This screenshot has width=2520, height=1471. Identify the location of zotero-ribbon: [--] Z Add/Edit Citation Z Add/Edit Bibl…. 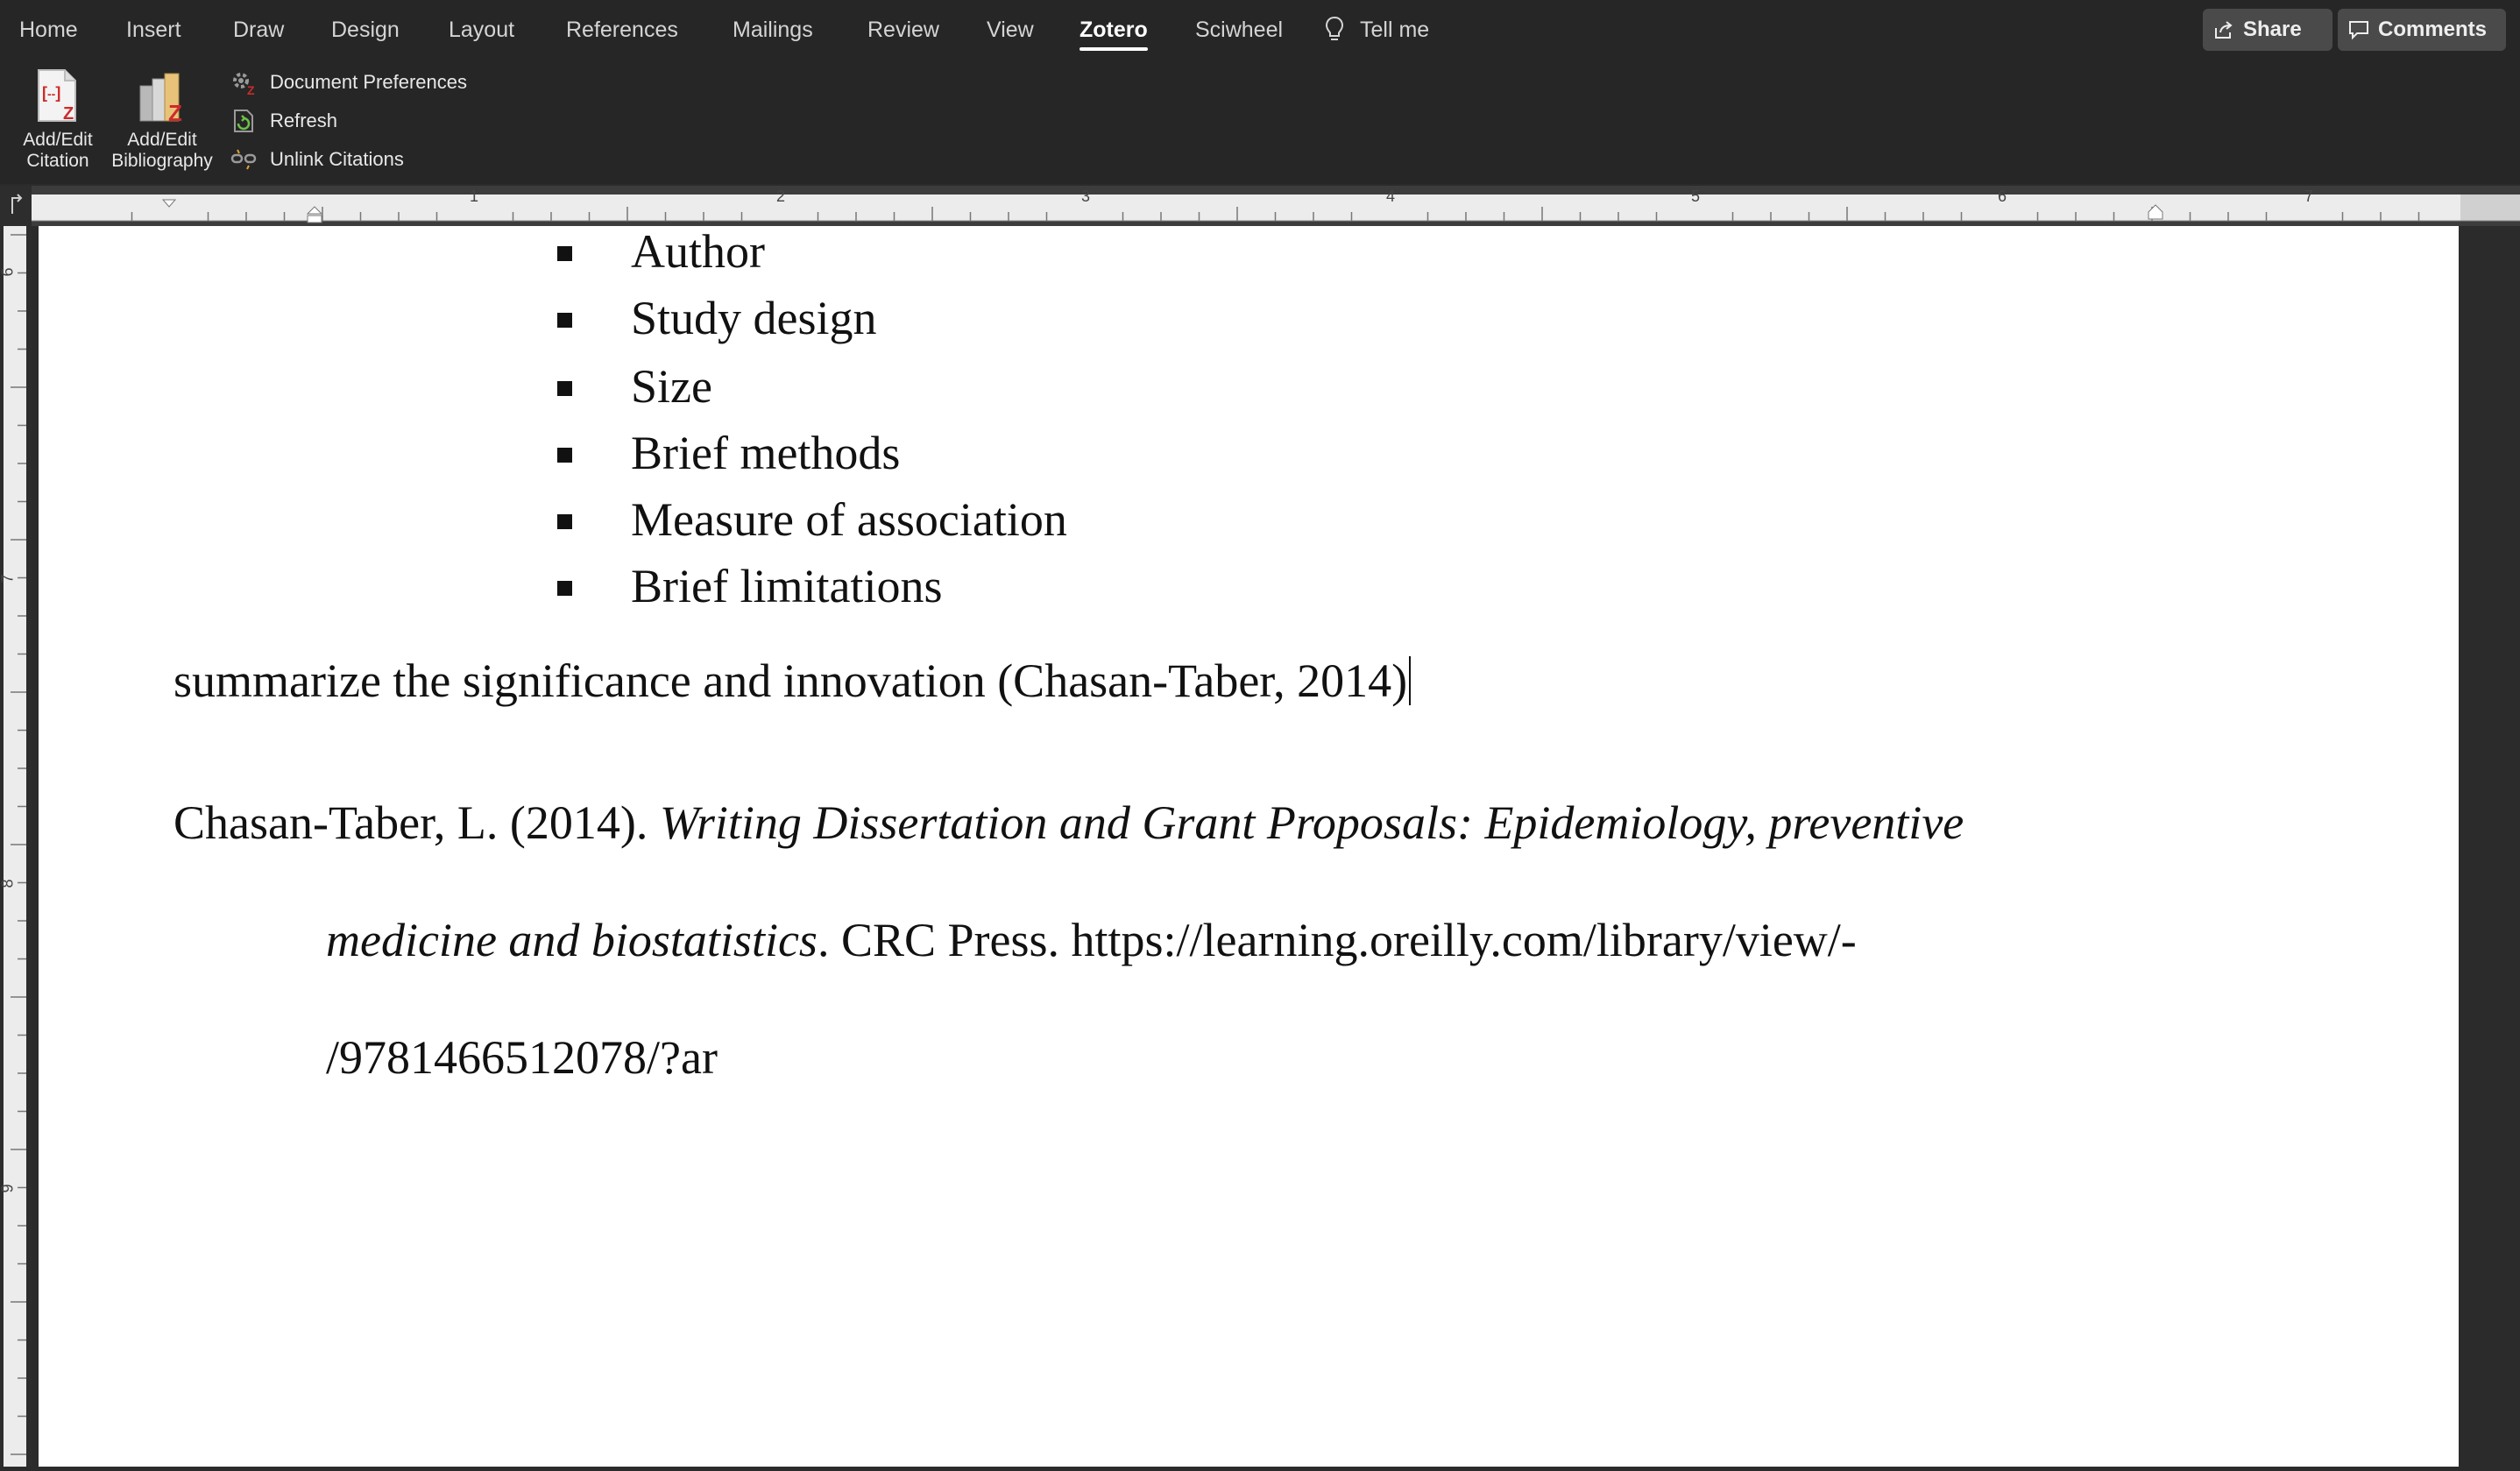
(1260, 122).